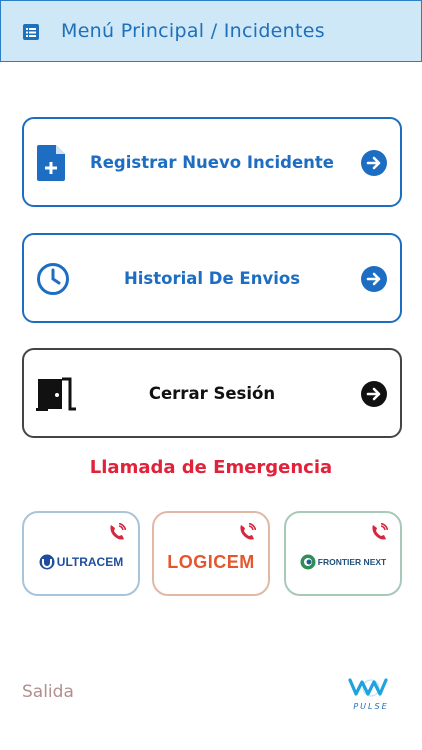  What do you see at coordinates (81, 553) in the screenshot?
I see `call-ultracem-button: ULTRACEM` at bounding box center [81, 553].